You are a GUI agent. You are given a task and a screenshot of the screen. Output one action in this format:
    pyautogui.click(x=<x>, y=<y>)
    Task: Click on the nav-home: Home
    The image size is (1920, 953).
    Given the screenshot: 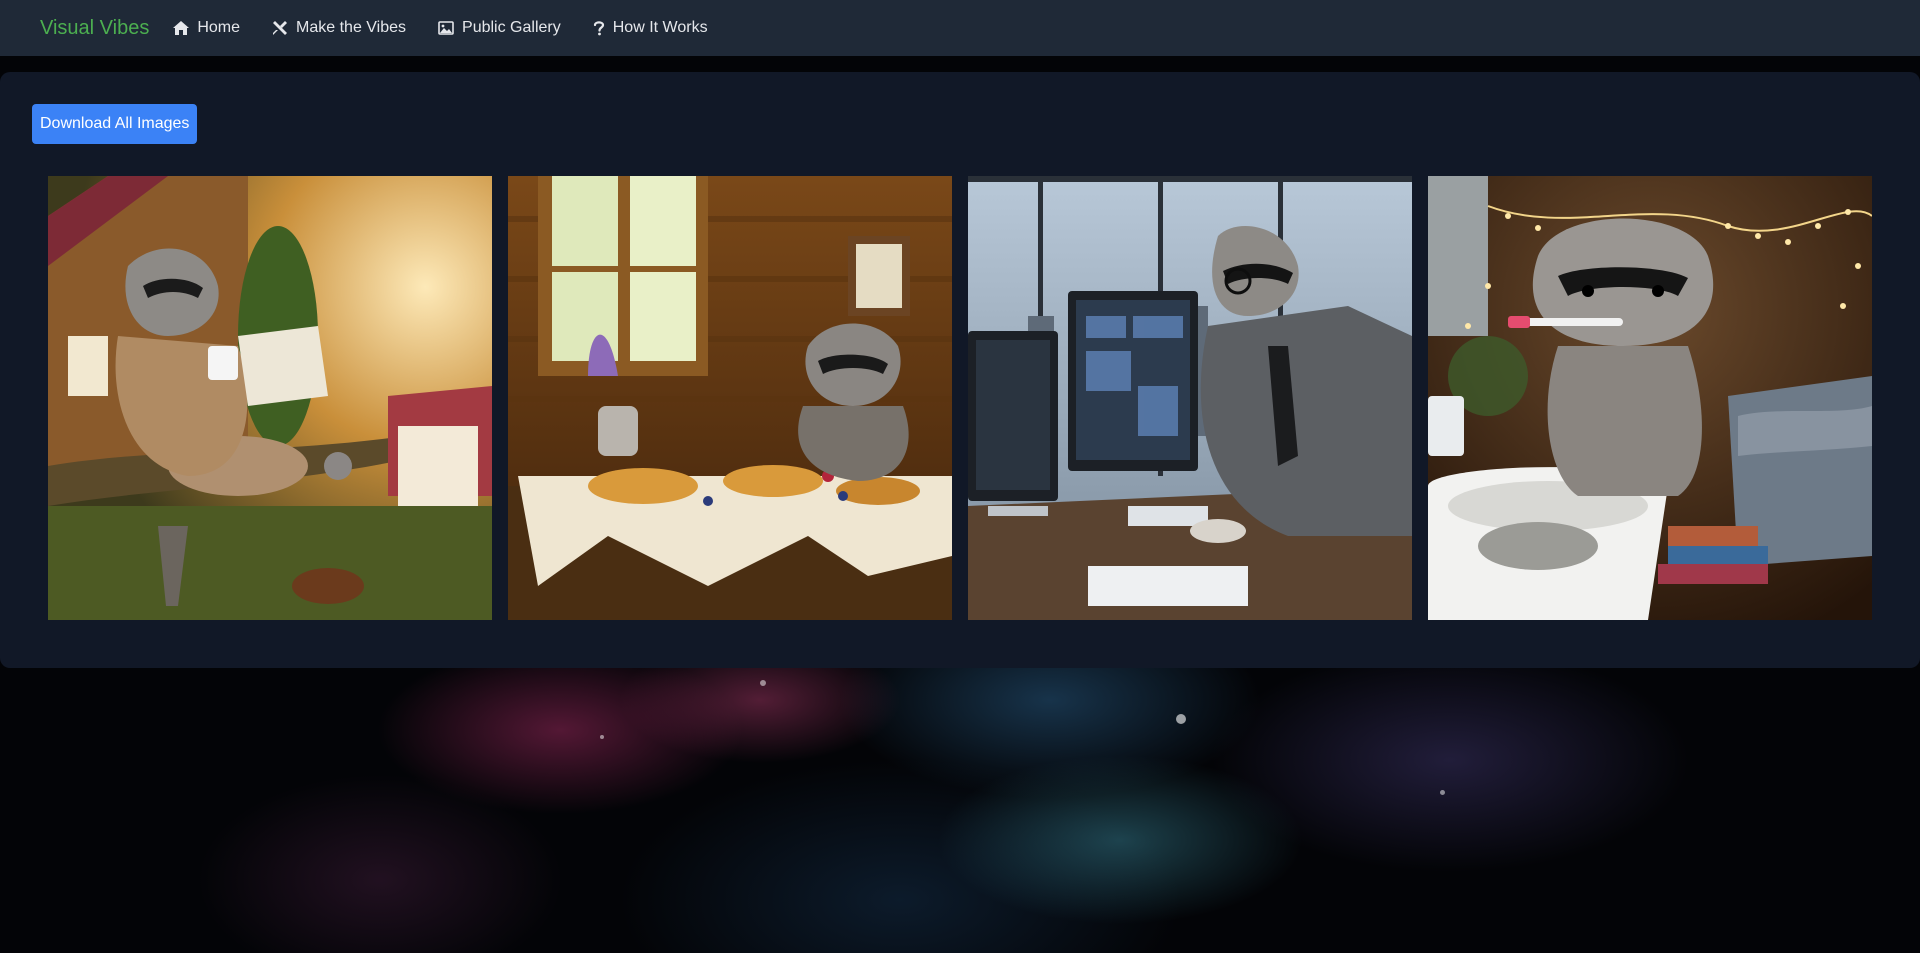 What is the action you would take?
    pyautogui.click(x=206, y=28)
    